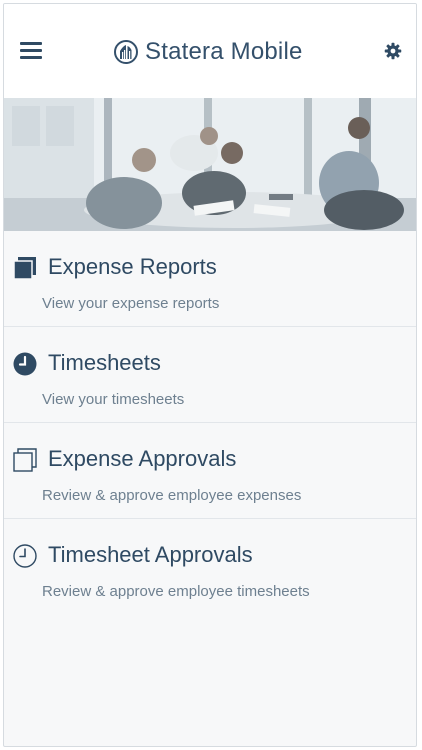  Describe the element at coordinates (25, 460) in the screenshot. I see `outline-stacked-squares-icon` at that location.